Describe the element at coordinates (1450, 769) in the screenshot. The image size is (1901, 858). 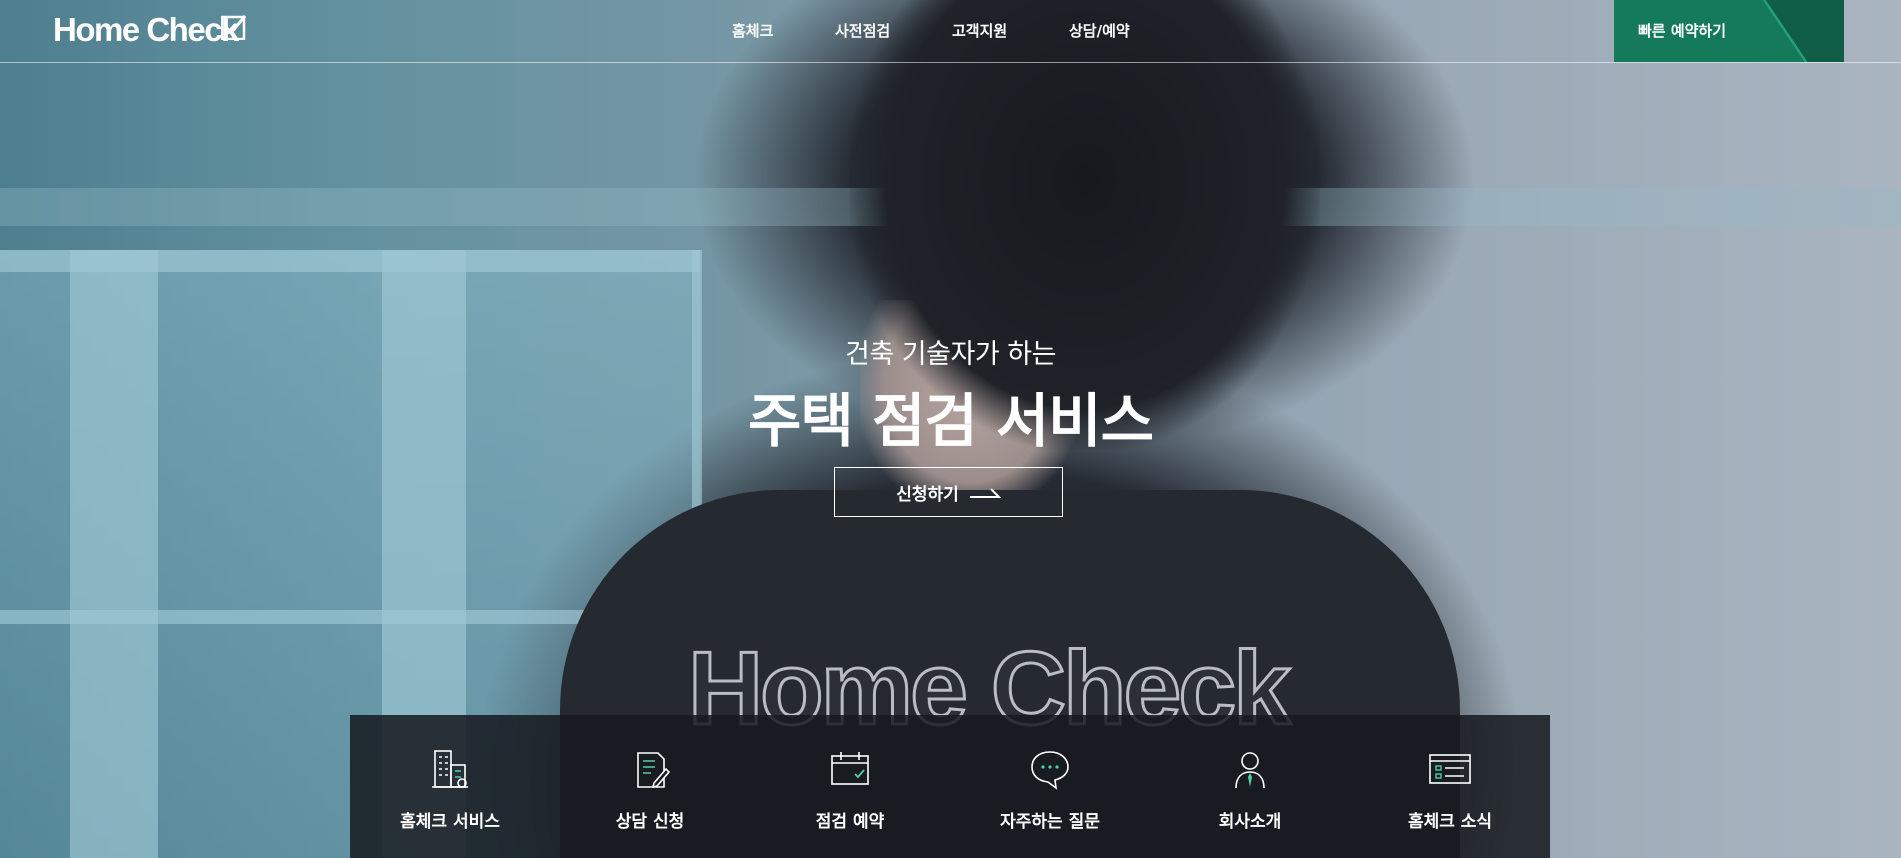
I see `news-icon` at that location.